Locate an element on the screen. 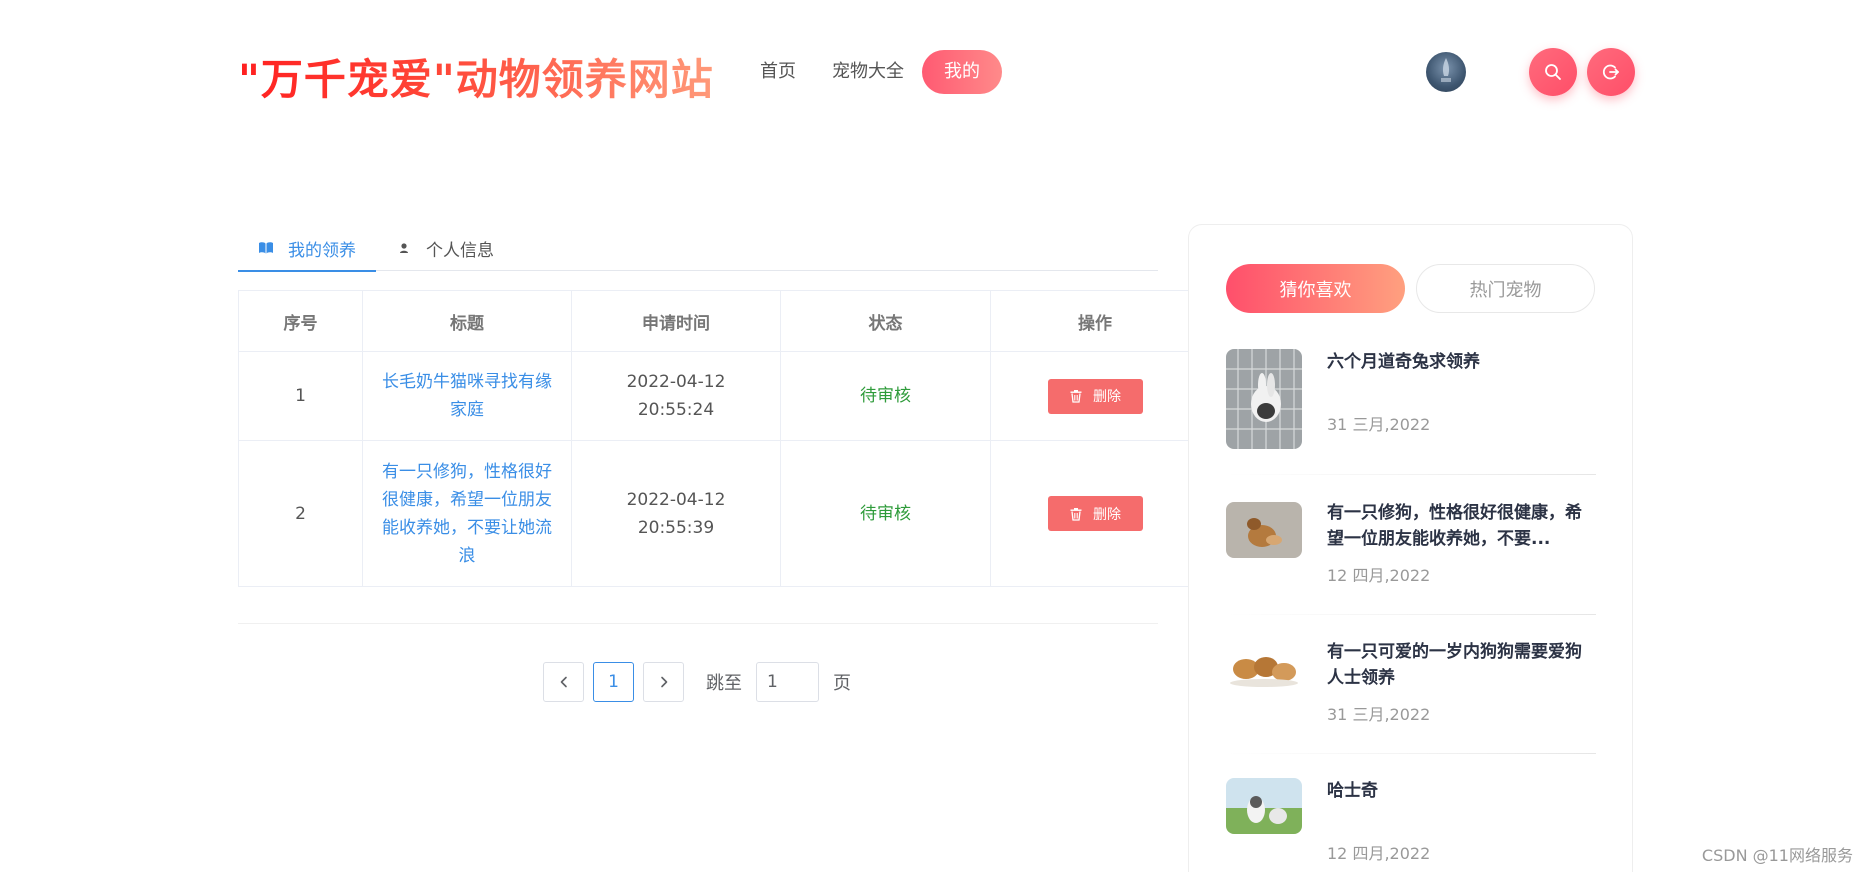  tab-label: 个人信息 is located at coordinates (460, 250).